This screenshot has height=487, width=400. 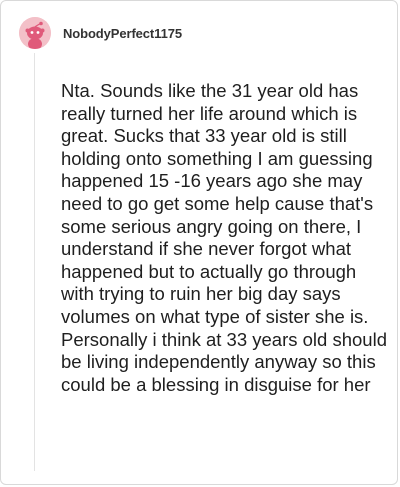 What do you see at coordinates (34, 262) in the screenshot?
I see `thread-line` at bounding box center [34, 262].